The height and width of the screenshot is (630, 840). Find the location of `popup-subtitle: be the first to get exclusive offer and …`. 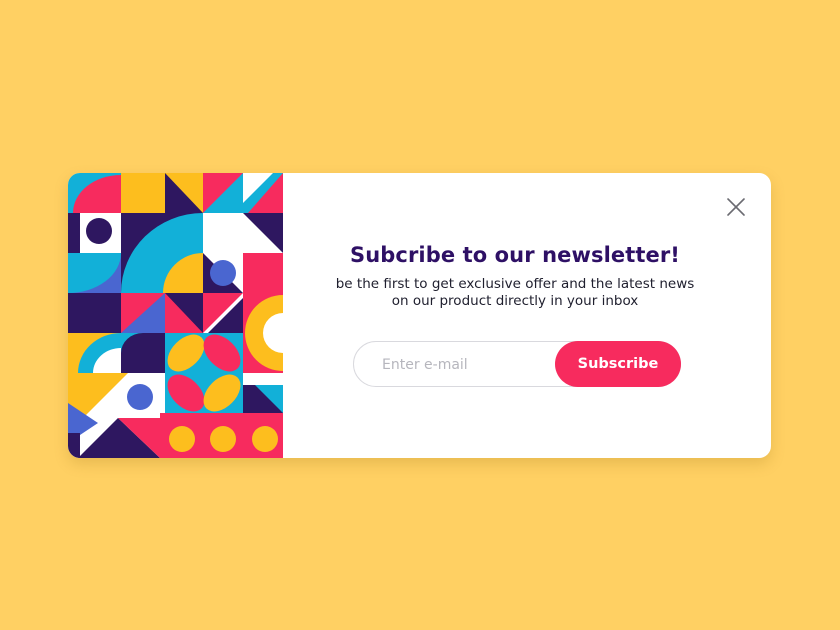

popup-subtitle: be the first to get exclusive offer and … is located at coordinates (515, 292).